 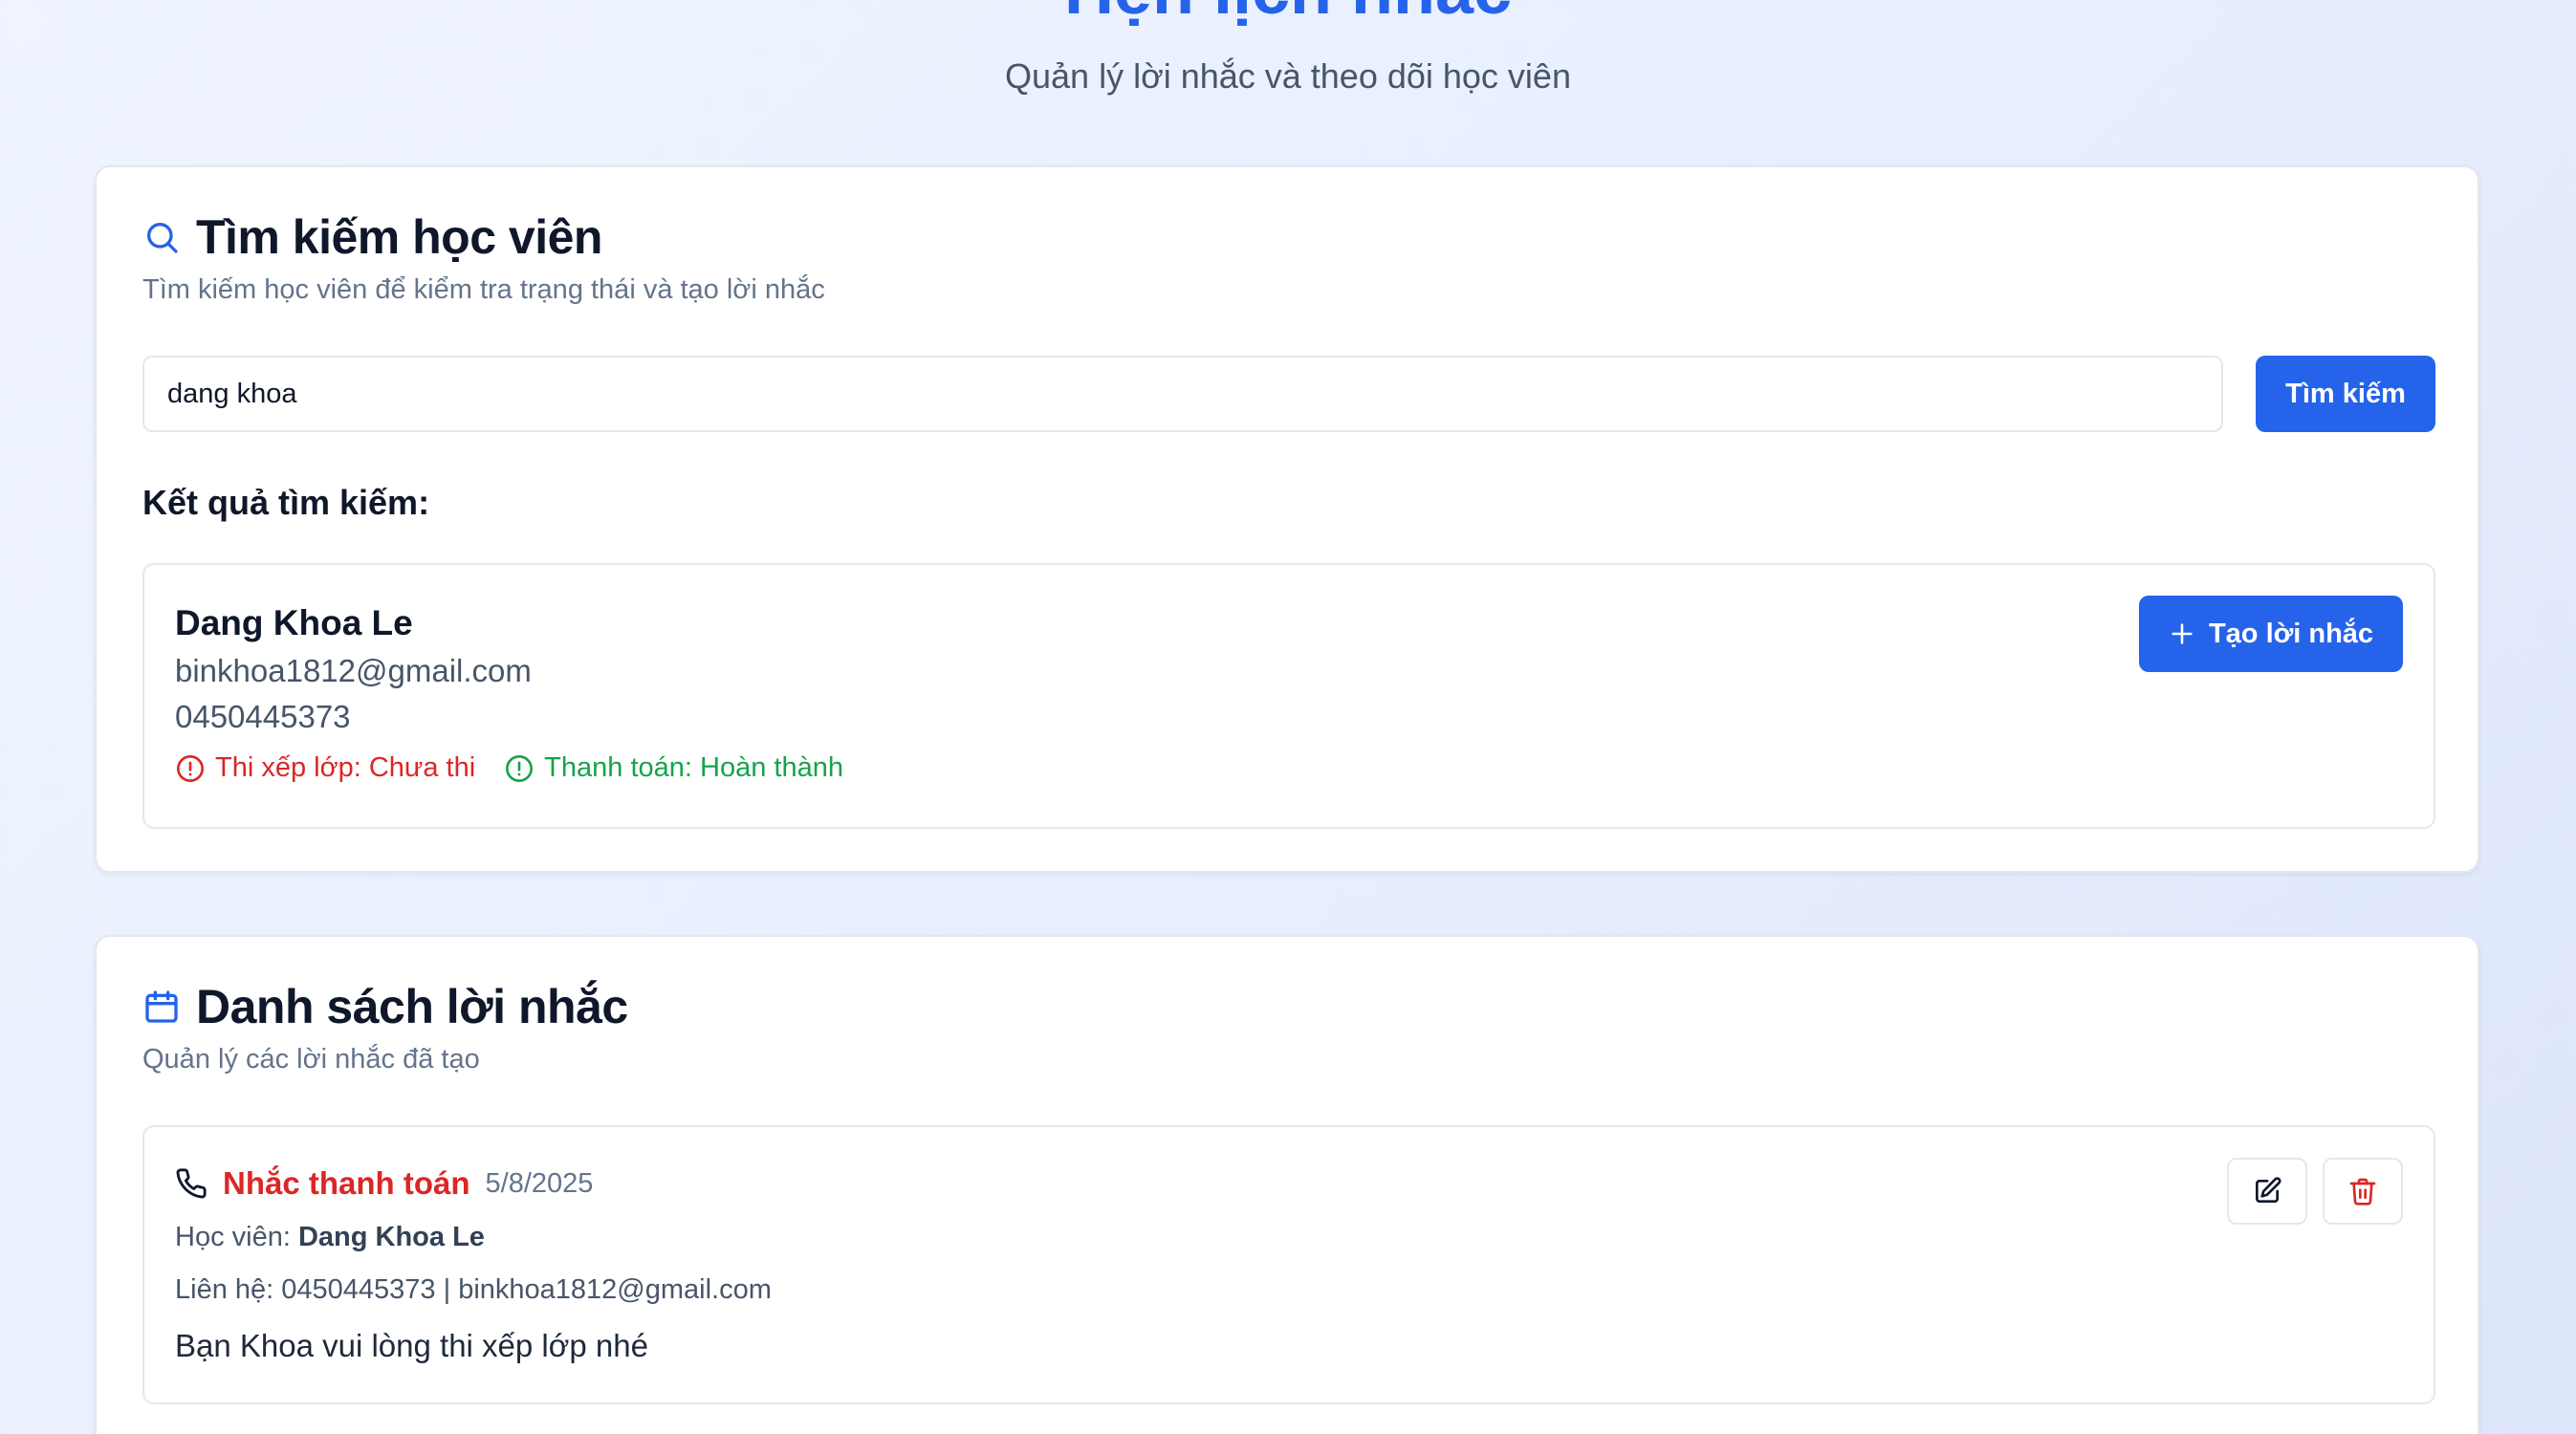 I want to click on delete-reminder-button, so click(x=2363, y=1191).